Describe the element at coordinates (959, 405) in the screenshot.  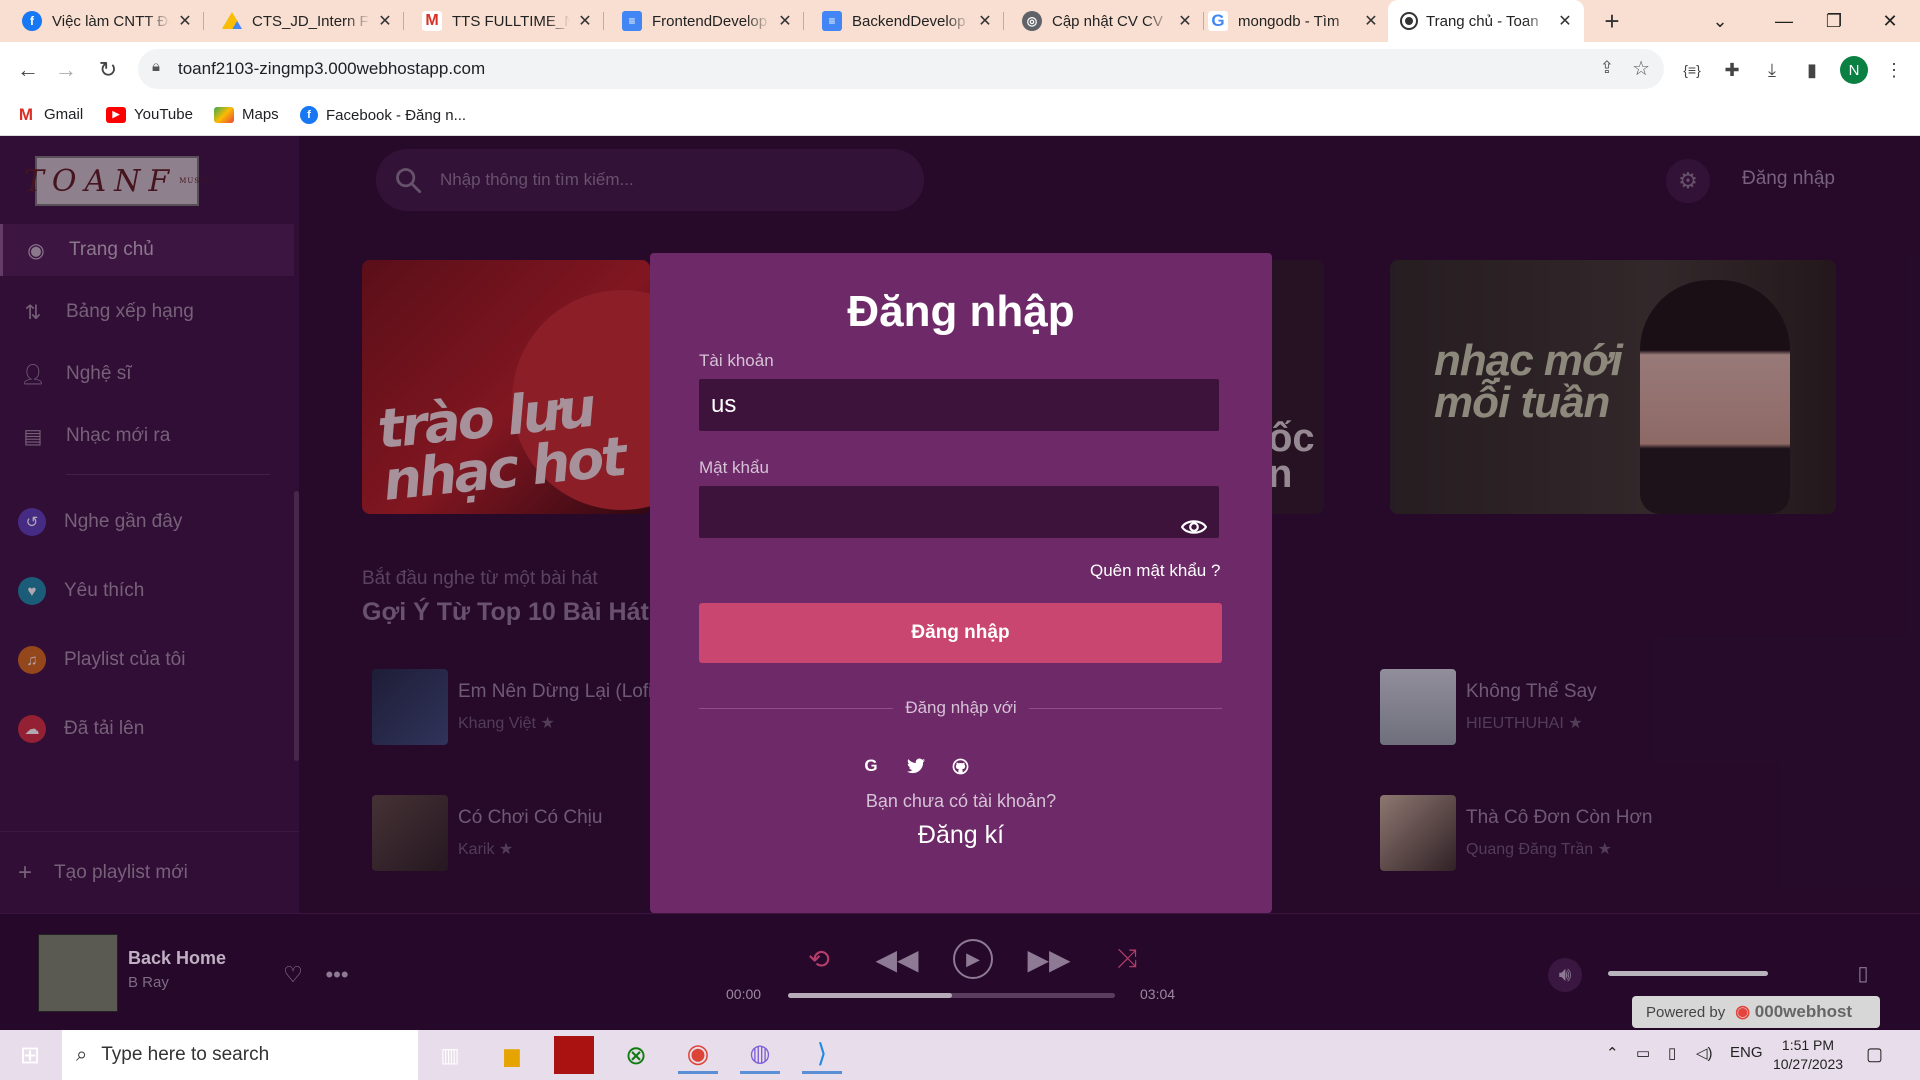
I see `username-input` at that location.